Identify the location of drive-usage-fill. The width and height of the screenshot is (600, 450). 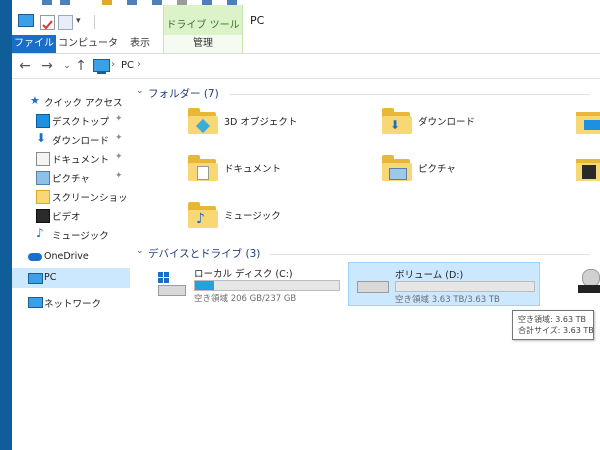
(204, 285).